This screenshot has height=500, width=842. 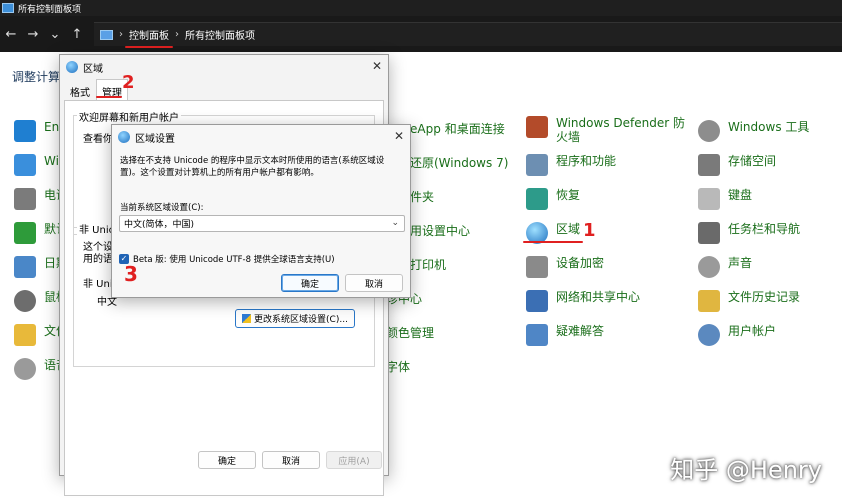 I want to click on locale-ok-button: 确定, so click(x=310, y=283).